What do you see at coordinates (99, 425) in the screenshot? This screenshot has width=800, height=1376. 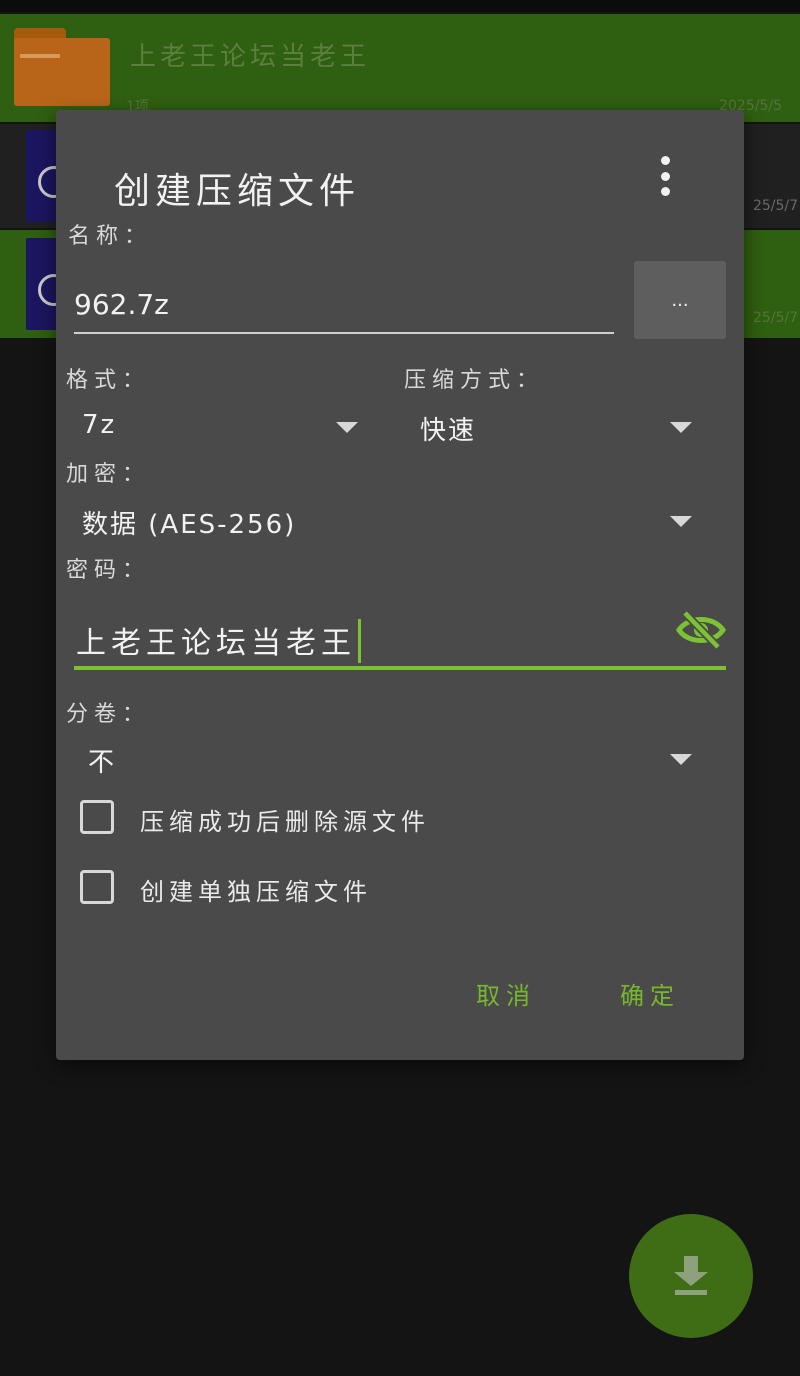 I see `format-value: 7z` at bounding box center [99, 425].